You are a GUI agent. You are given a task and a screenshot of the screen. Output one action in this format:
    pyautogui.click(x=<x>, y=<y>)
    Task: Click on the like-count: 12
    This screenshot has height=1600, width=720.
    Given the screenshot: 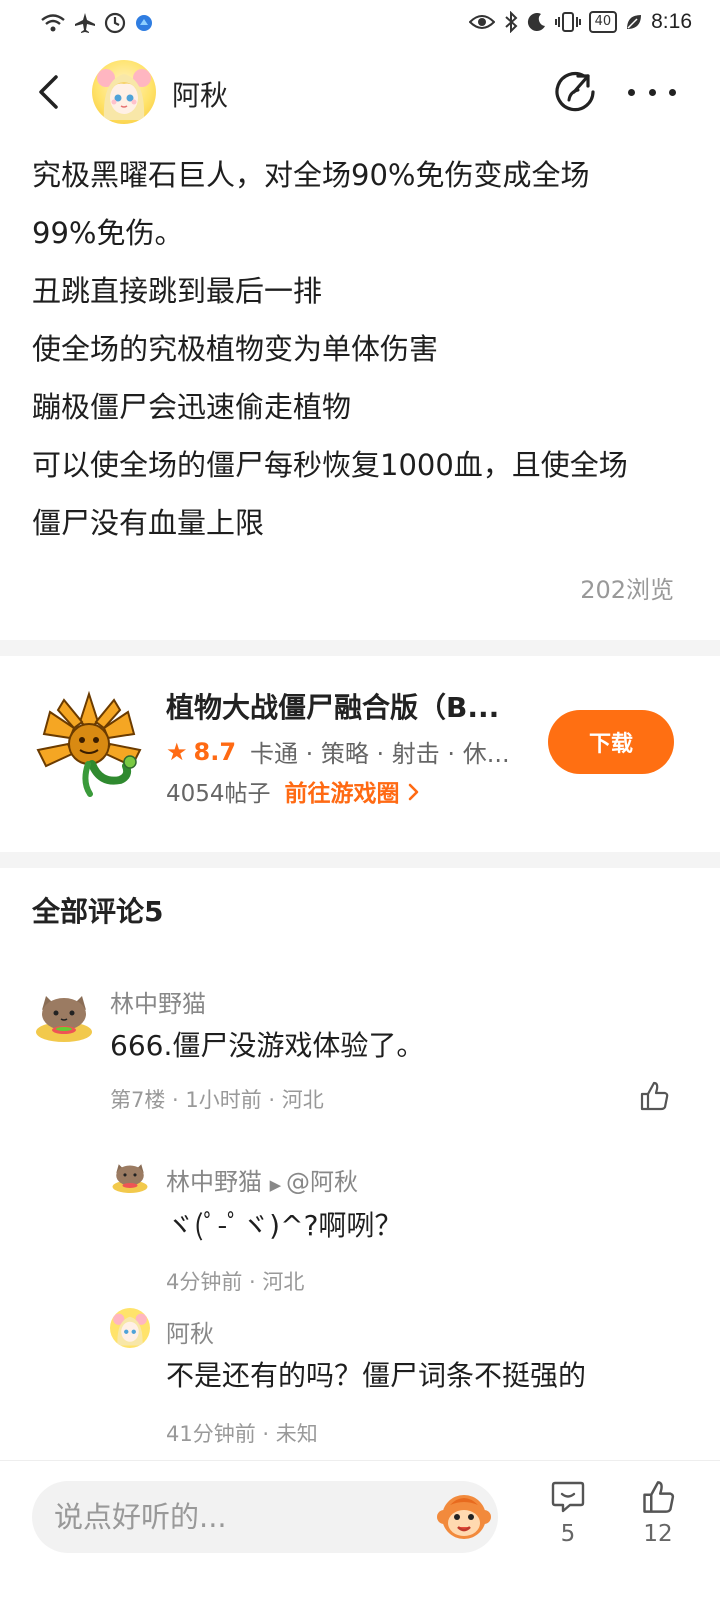 What is the action you would take?
    pyautogui.click(x=658, y=1534)
    